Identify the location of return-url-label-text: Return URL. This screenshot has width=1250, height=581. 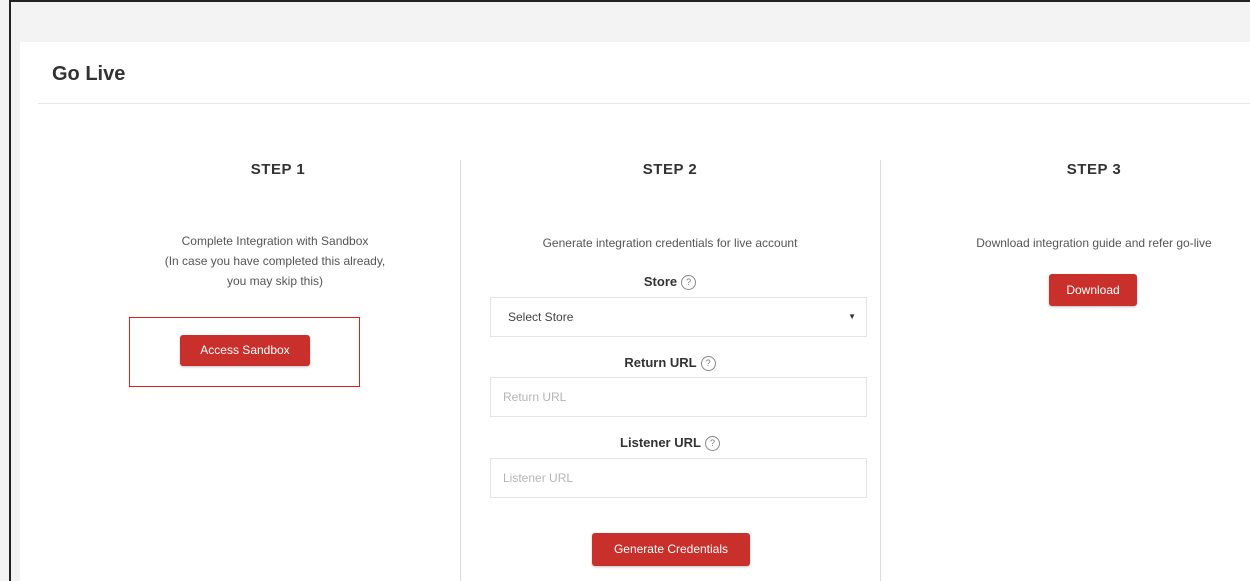
(660, 362).